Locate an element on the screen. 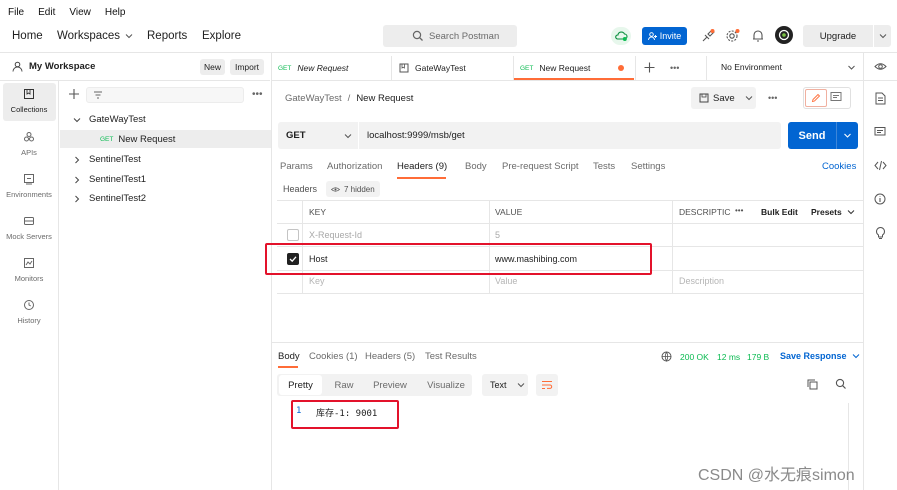 The image size is (897, 490). sidebar-item-history: History is located at coordinates (29, 312).